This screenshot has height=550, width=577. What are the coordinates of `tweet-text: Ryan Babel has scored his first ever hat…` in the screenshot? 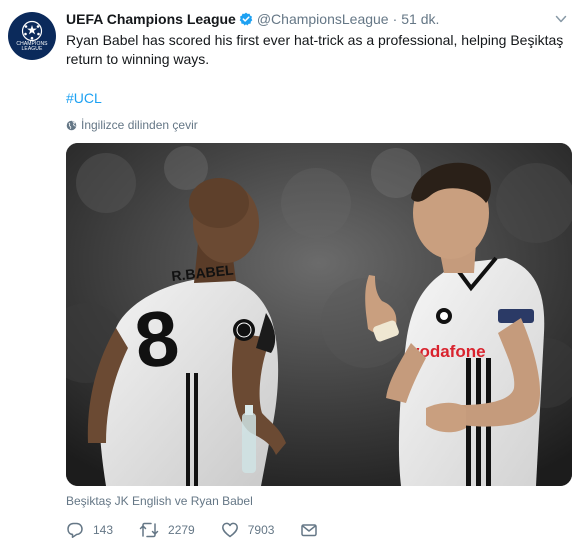 It's located at (315, 49).